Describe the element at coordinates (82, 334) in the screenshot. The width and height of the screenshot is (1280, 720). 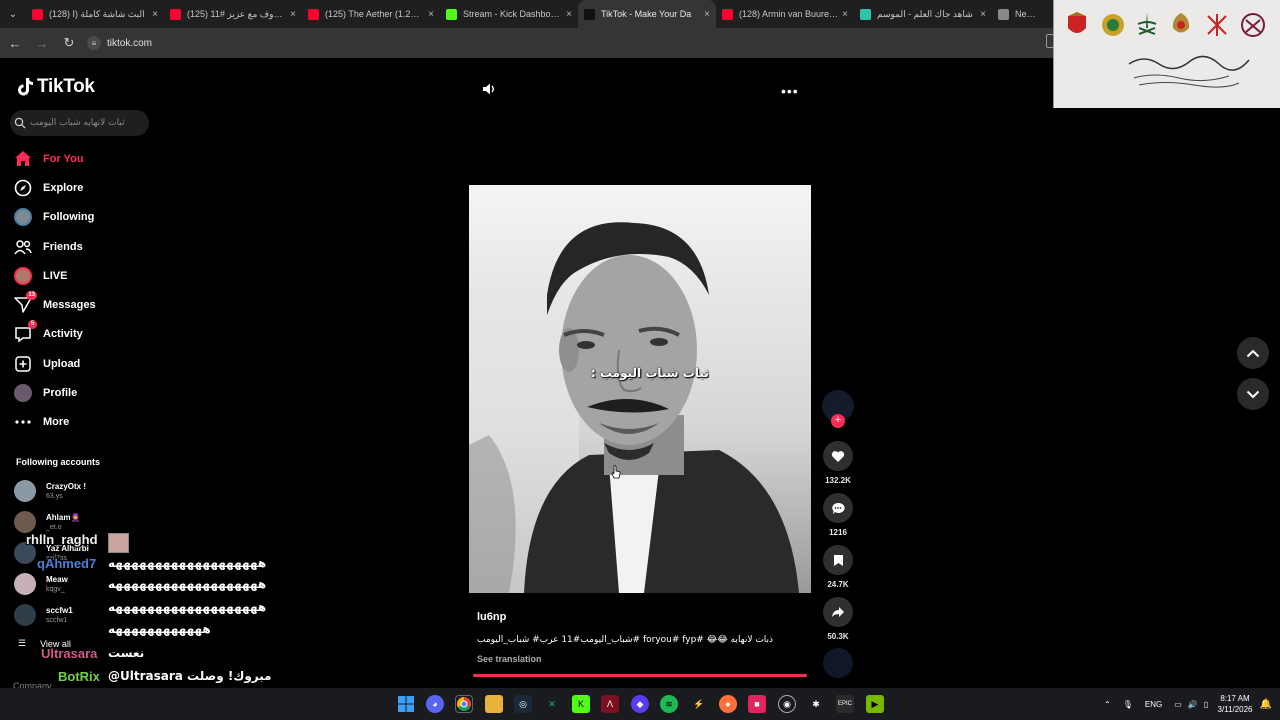
I see `nav-item-activity: 5 Activity` at that location.